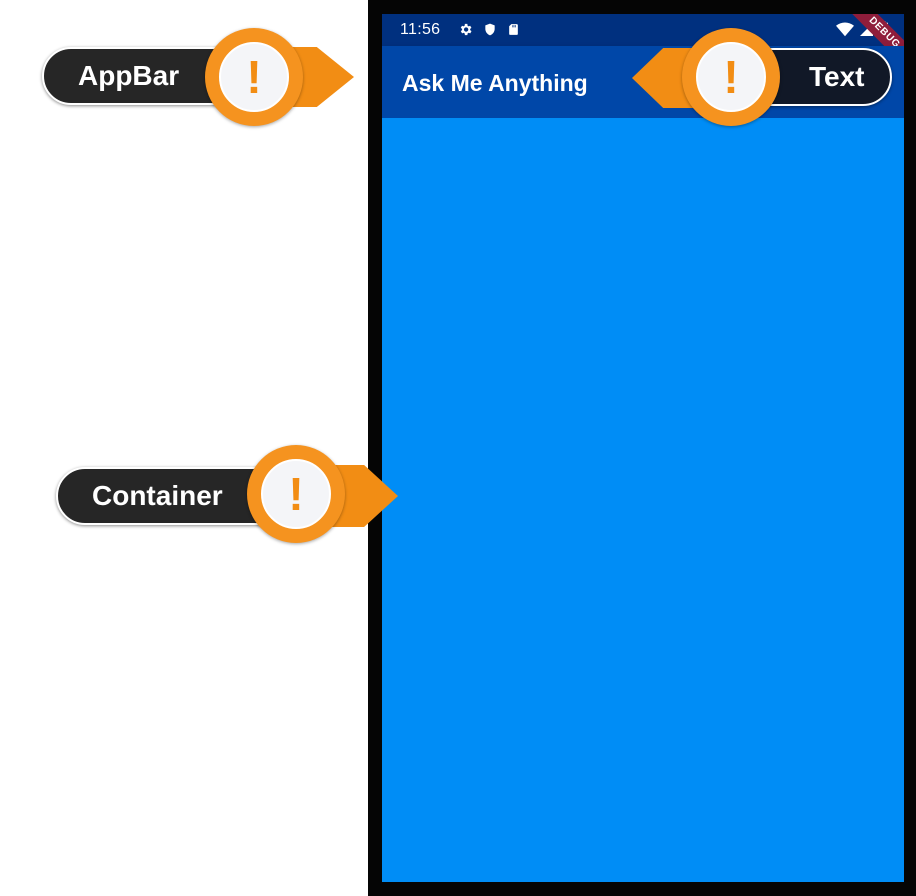  I want to click on callout-container-label: Container, so click(157, 495).